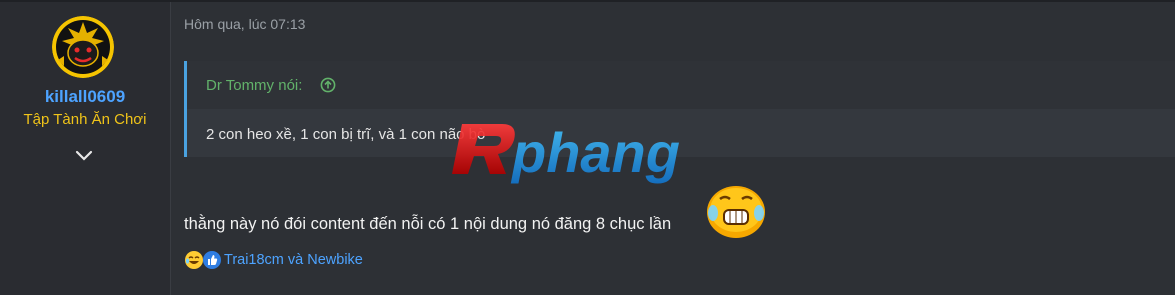 Image resolution: width=1175 pixels, height=295 pixels. I want to click on rphang-watermark-logo: phang, so click(590, 150).